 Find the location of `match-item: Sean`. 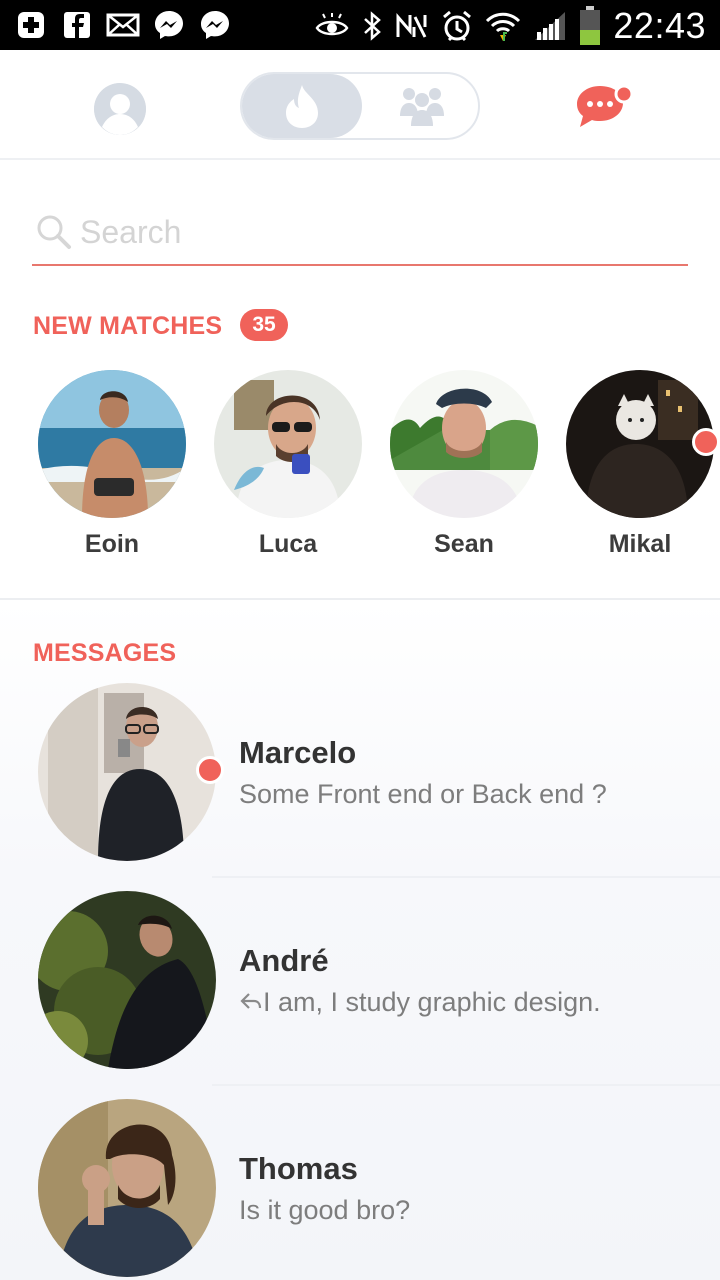

match-item: Sean is located at coordinates (464, 464).